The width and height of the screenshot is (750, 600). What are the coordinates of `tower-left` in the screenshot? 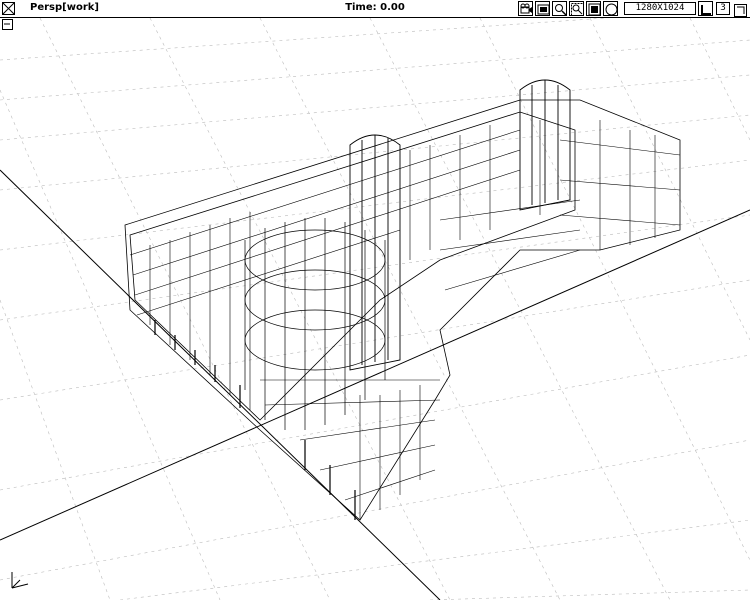 It's located at (375, 252).